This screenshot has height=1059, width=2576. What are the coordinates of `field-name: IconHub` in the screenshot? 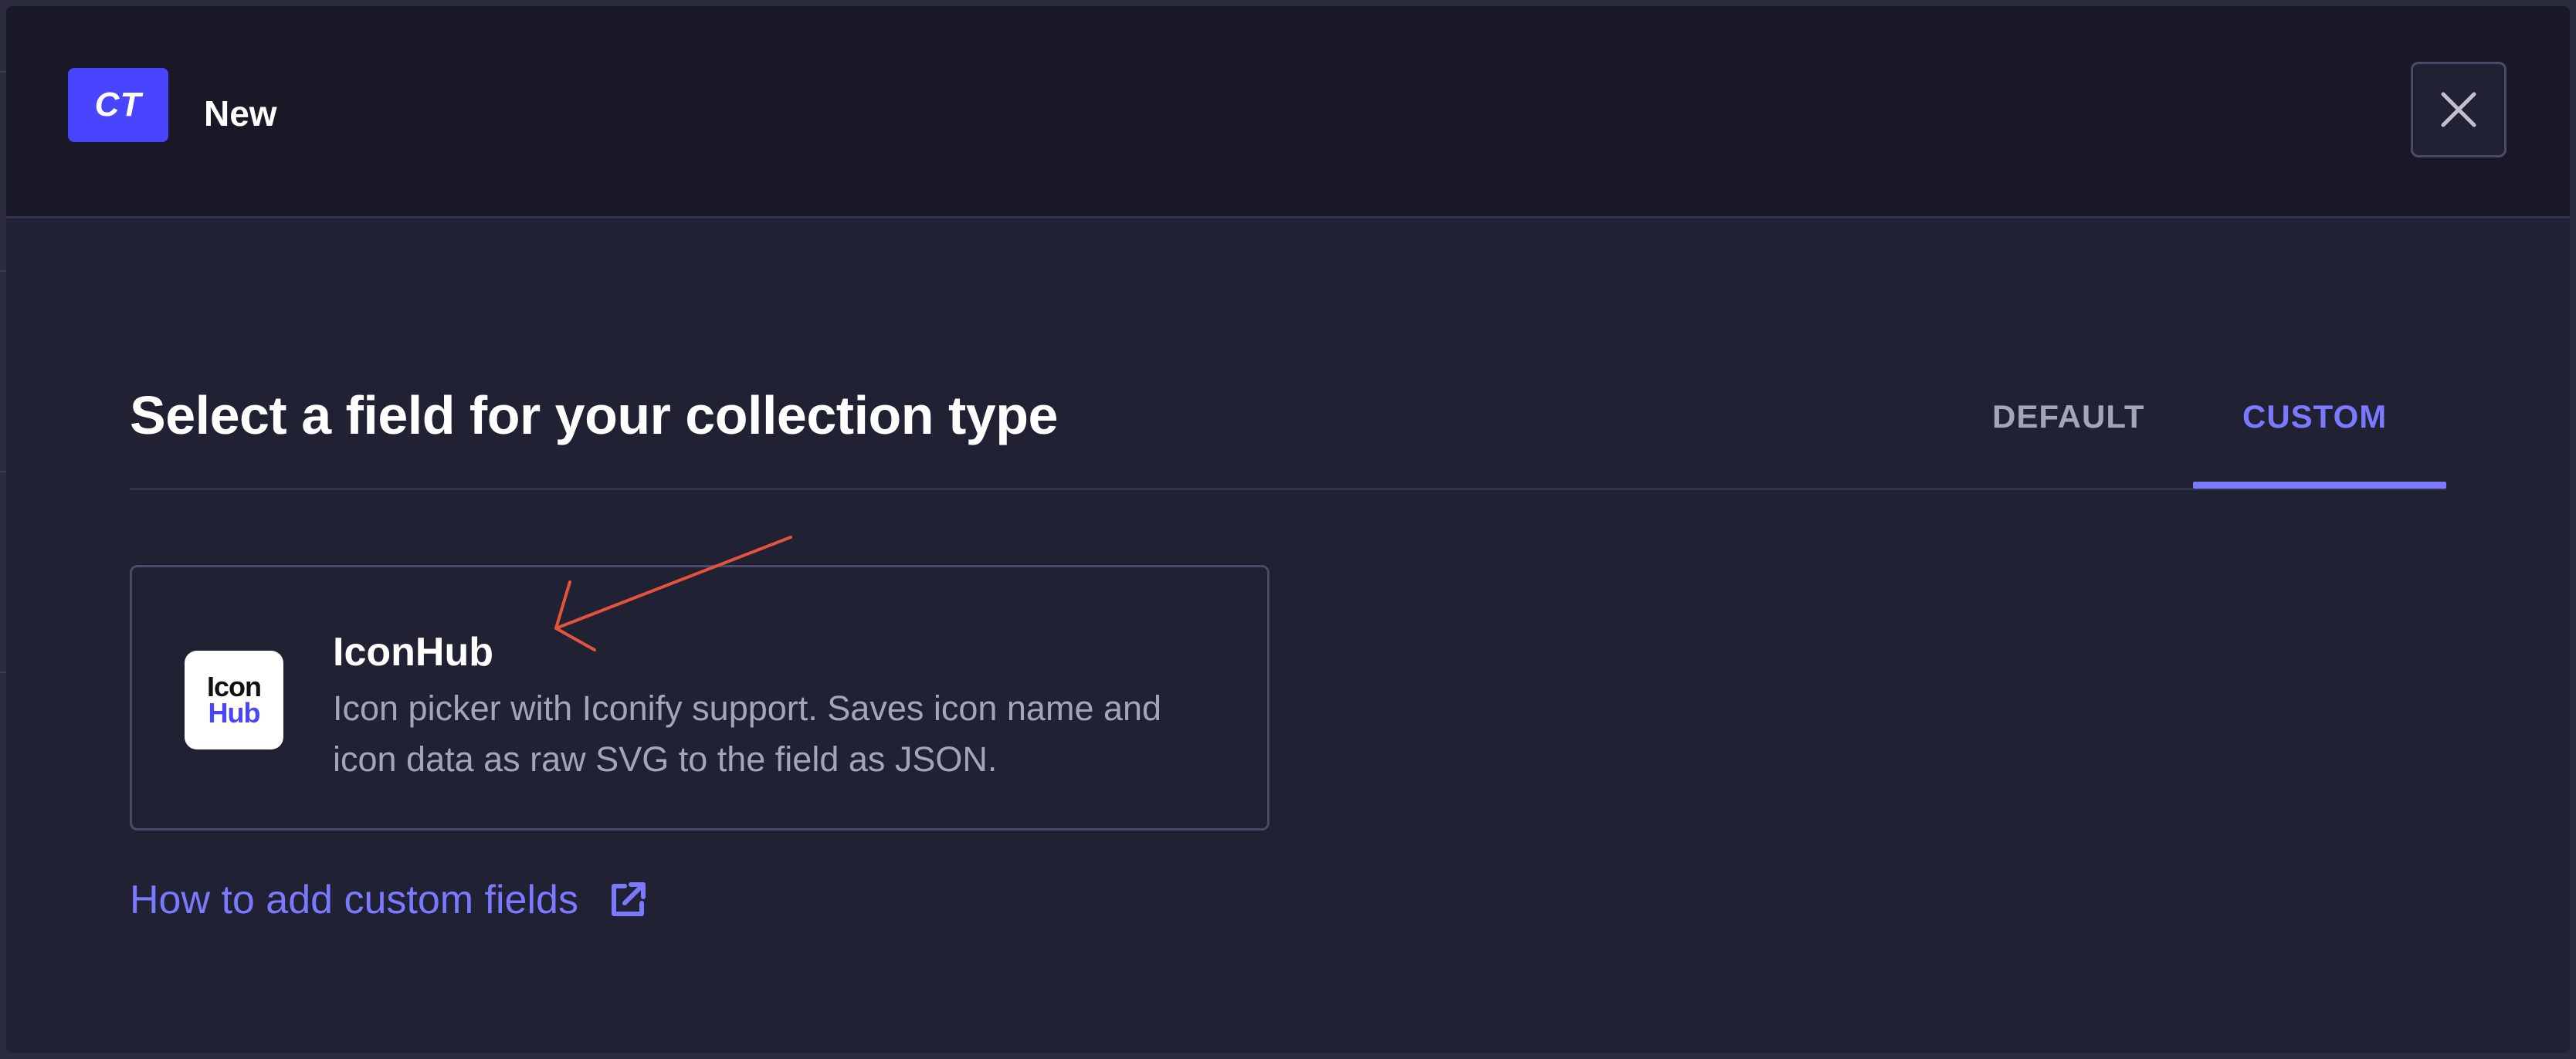 It's located at (413, 652).